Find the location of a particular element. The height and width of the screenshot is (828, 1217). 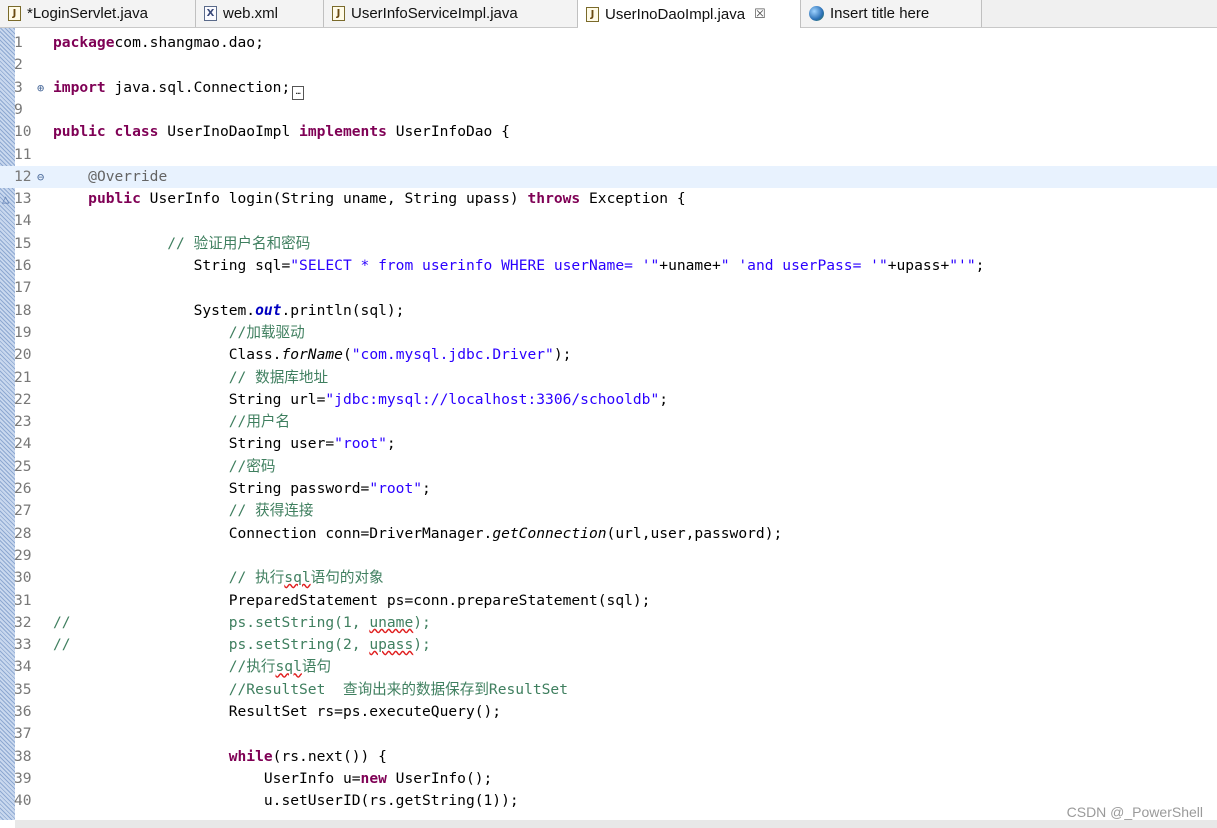

tab-2: Xweb.xml is located at coordinates (260, 13).